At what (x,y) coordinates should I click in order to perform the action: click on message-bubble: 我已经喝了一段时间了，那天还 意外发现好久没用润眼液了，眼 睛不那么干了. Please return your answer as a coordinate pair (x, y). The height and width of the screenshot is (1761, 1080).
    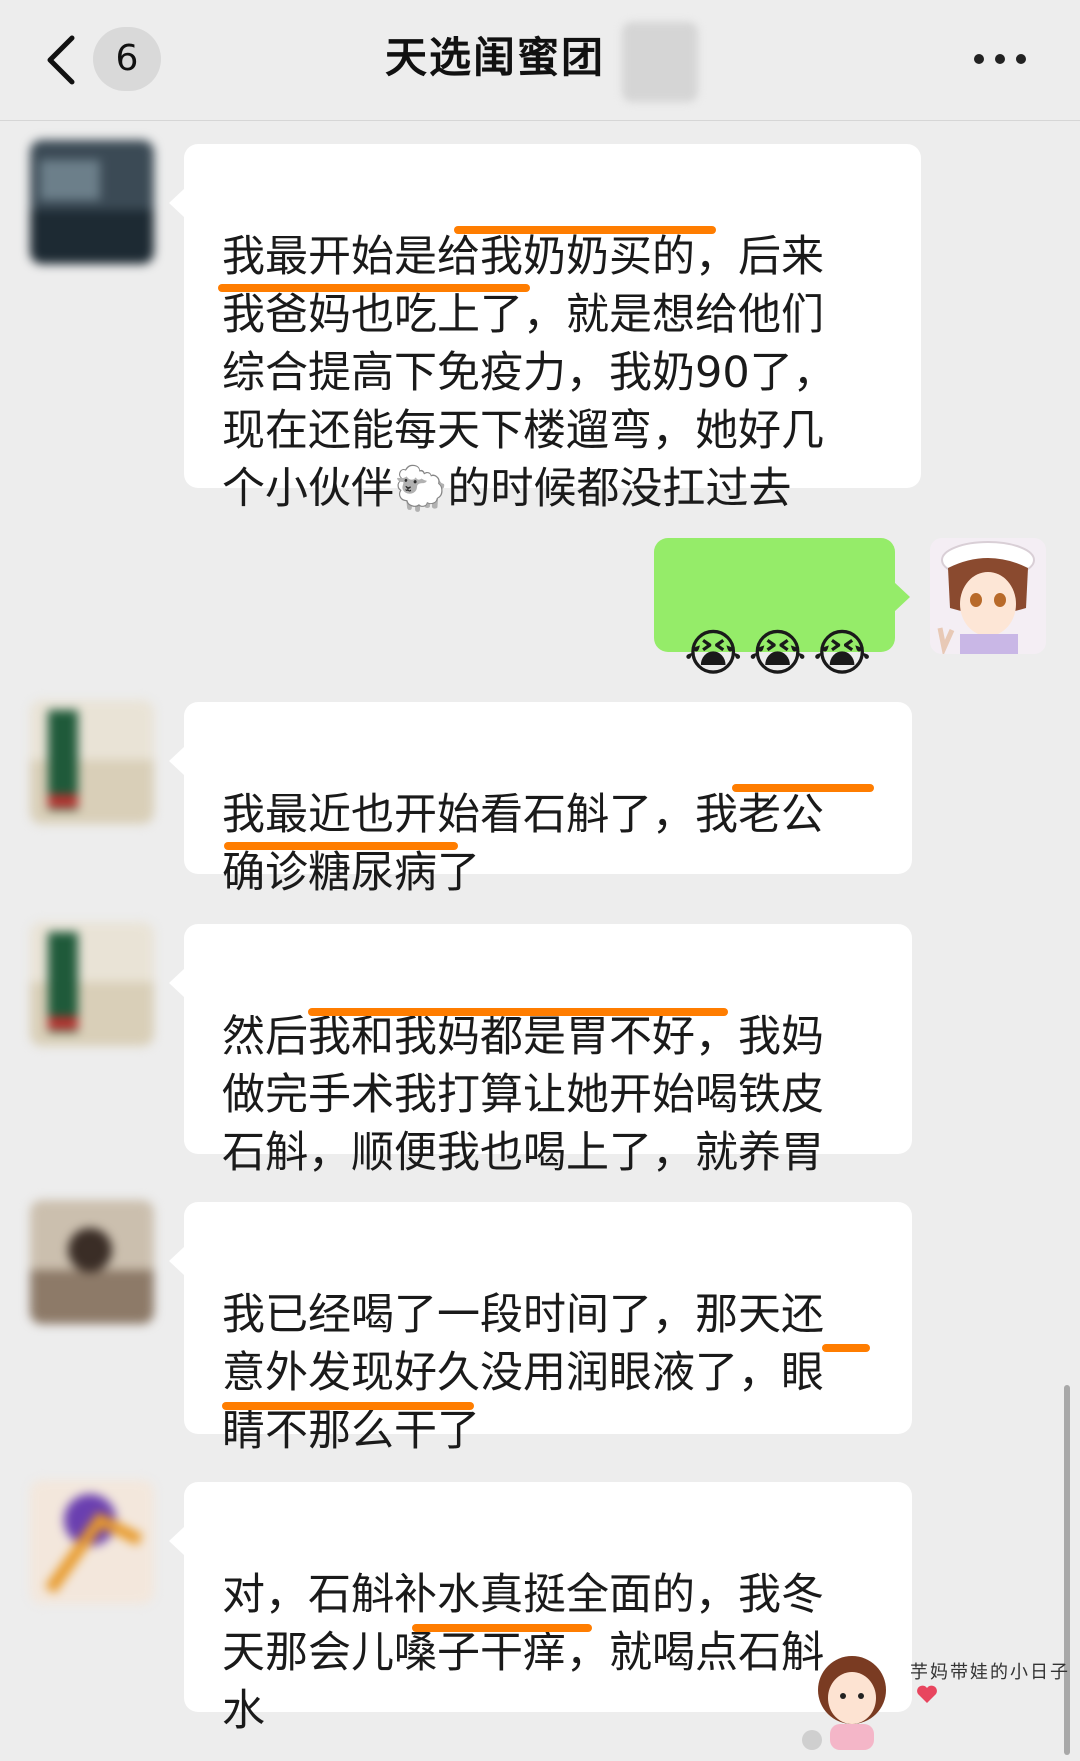
    Looking at the image, I should click on (540, 1329).